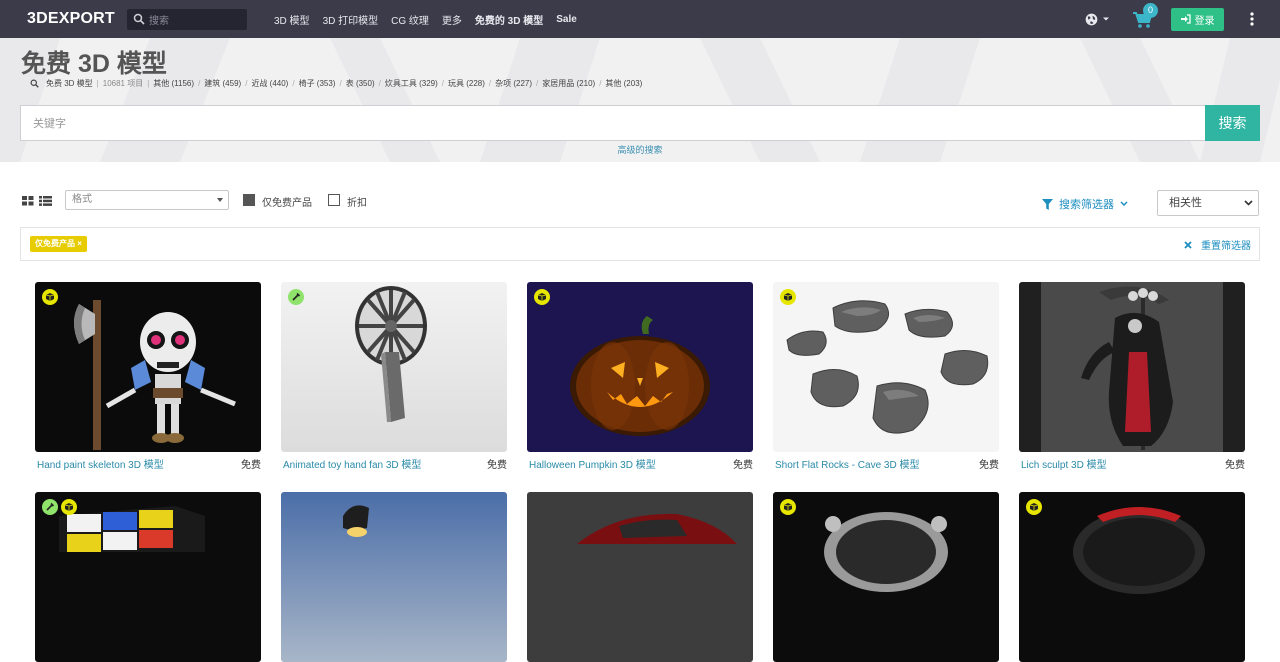 The height and width of the screenshot is (662, 1280). I want to click on category-link: 近战 (440), so click(269, 83).